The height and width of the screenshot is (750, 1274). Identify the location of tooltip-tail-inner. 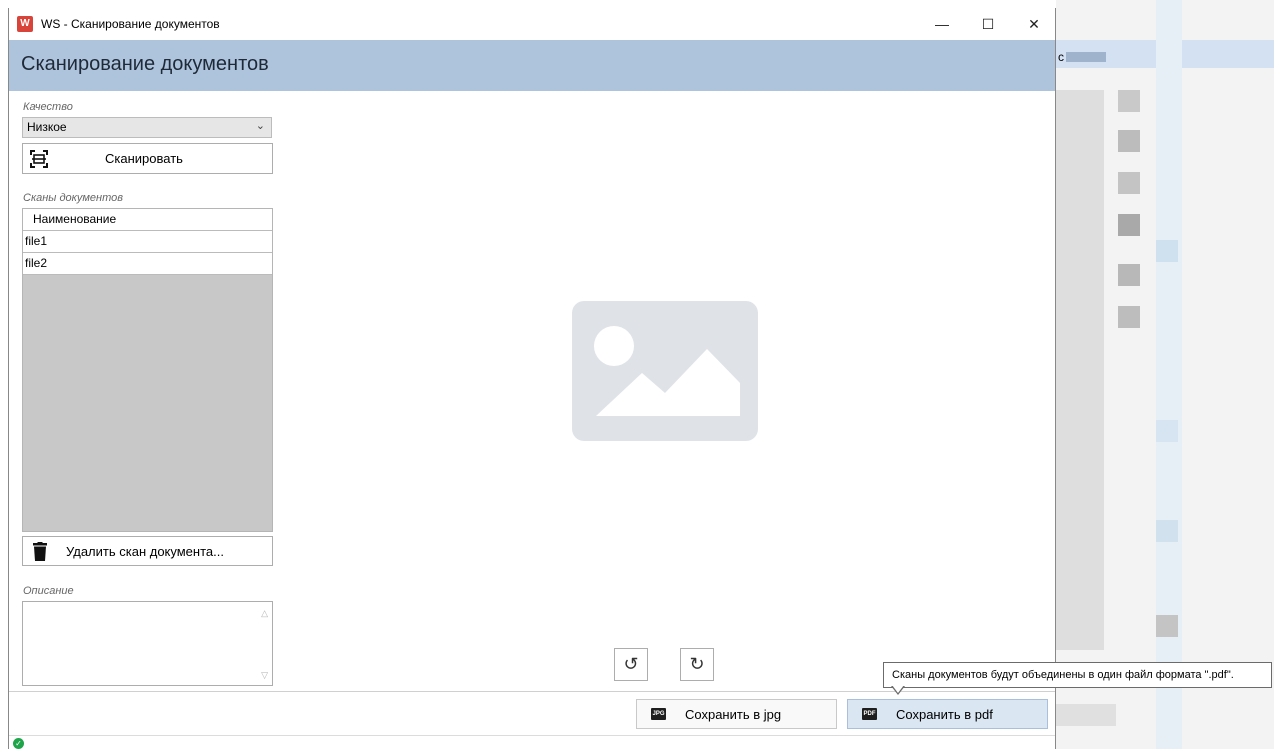
(898, 689).